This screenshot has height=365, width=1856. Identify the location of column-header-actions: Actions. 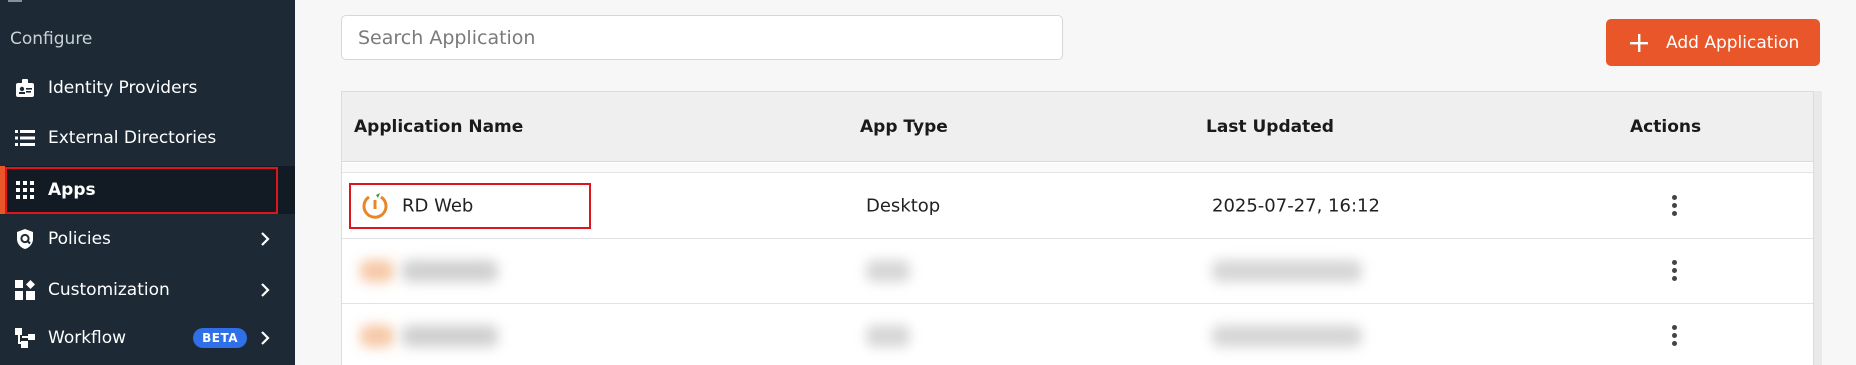
(1666, 127).